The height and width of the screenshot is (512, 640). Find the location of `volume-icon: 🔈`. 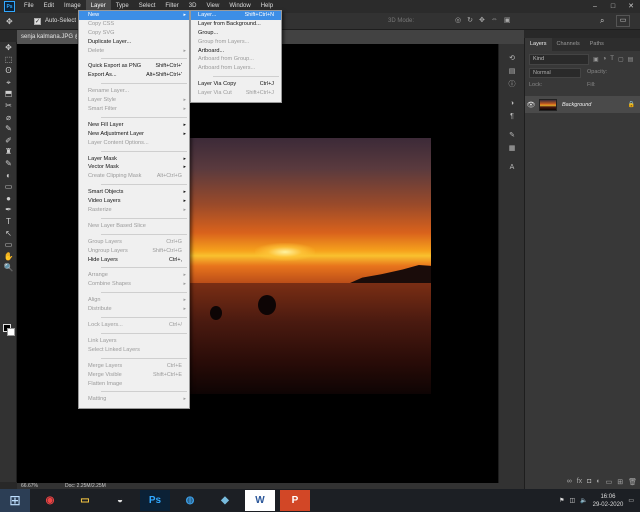

volume-icon: 🔈 is located at coordinates (583, 500).